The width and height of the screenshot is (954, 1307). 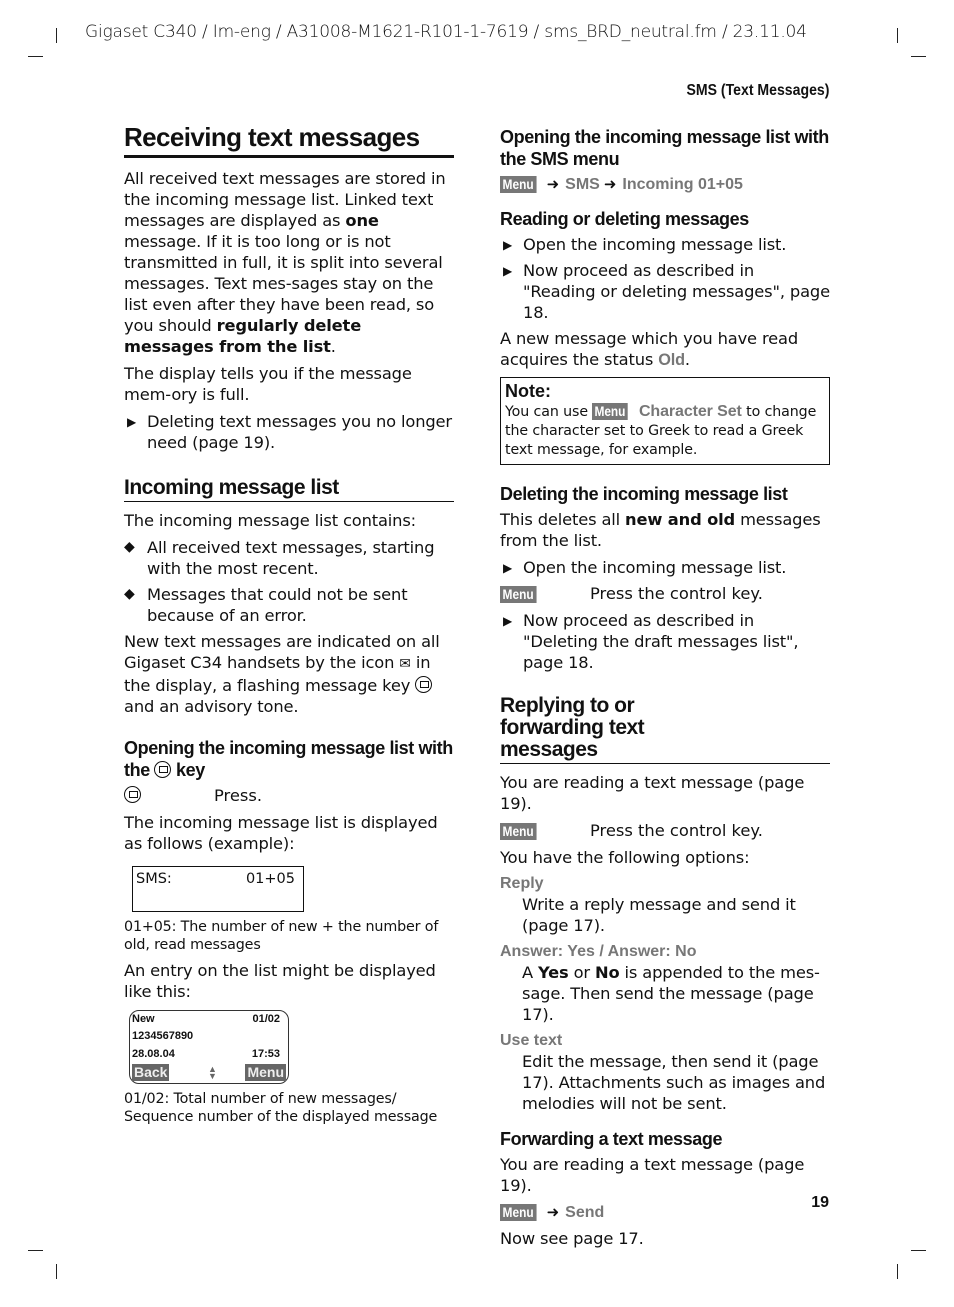 I want to click on option-label-reply: Reply, so click(x=522, y=883).